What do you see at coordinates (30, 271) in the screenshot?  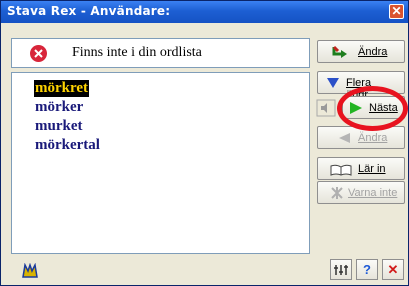 I see `rex-logo-icon` at bounding box center [30, 271].